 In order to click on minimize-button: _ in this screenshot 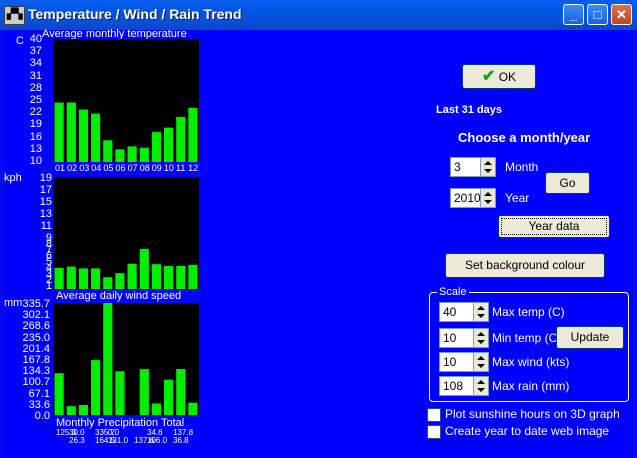, I will do `click(573, 14)`.